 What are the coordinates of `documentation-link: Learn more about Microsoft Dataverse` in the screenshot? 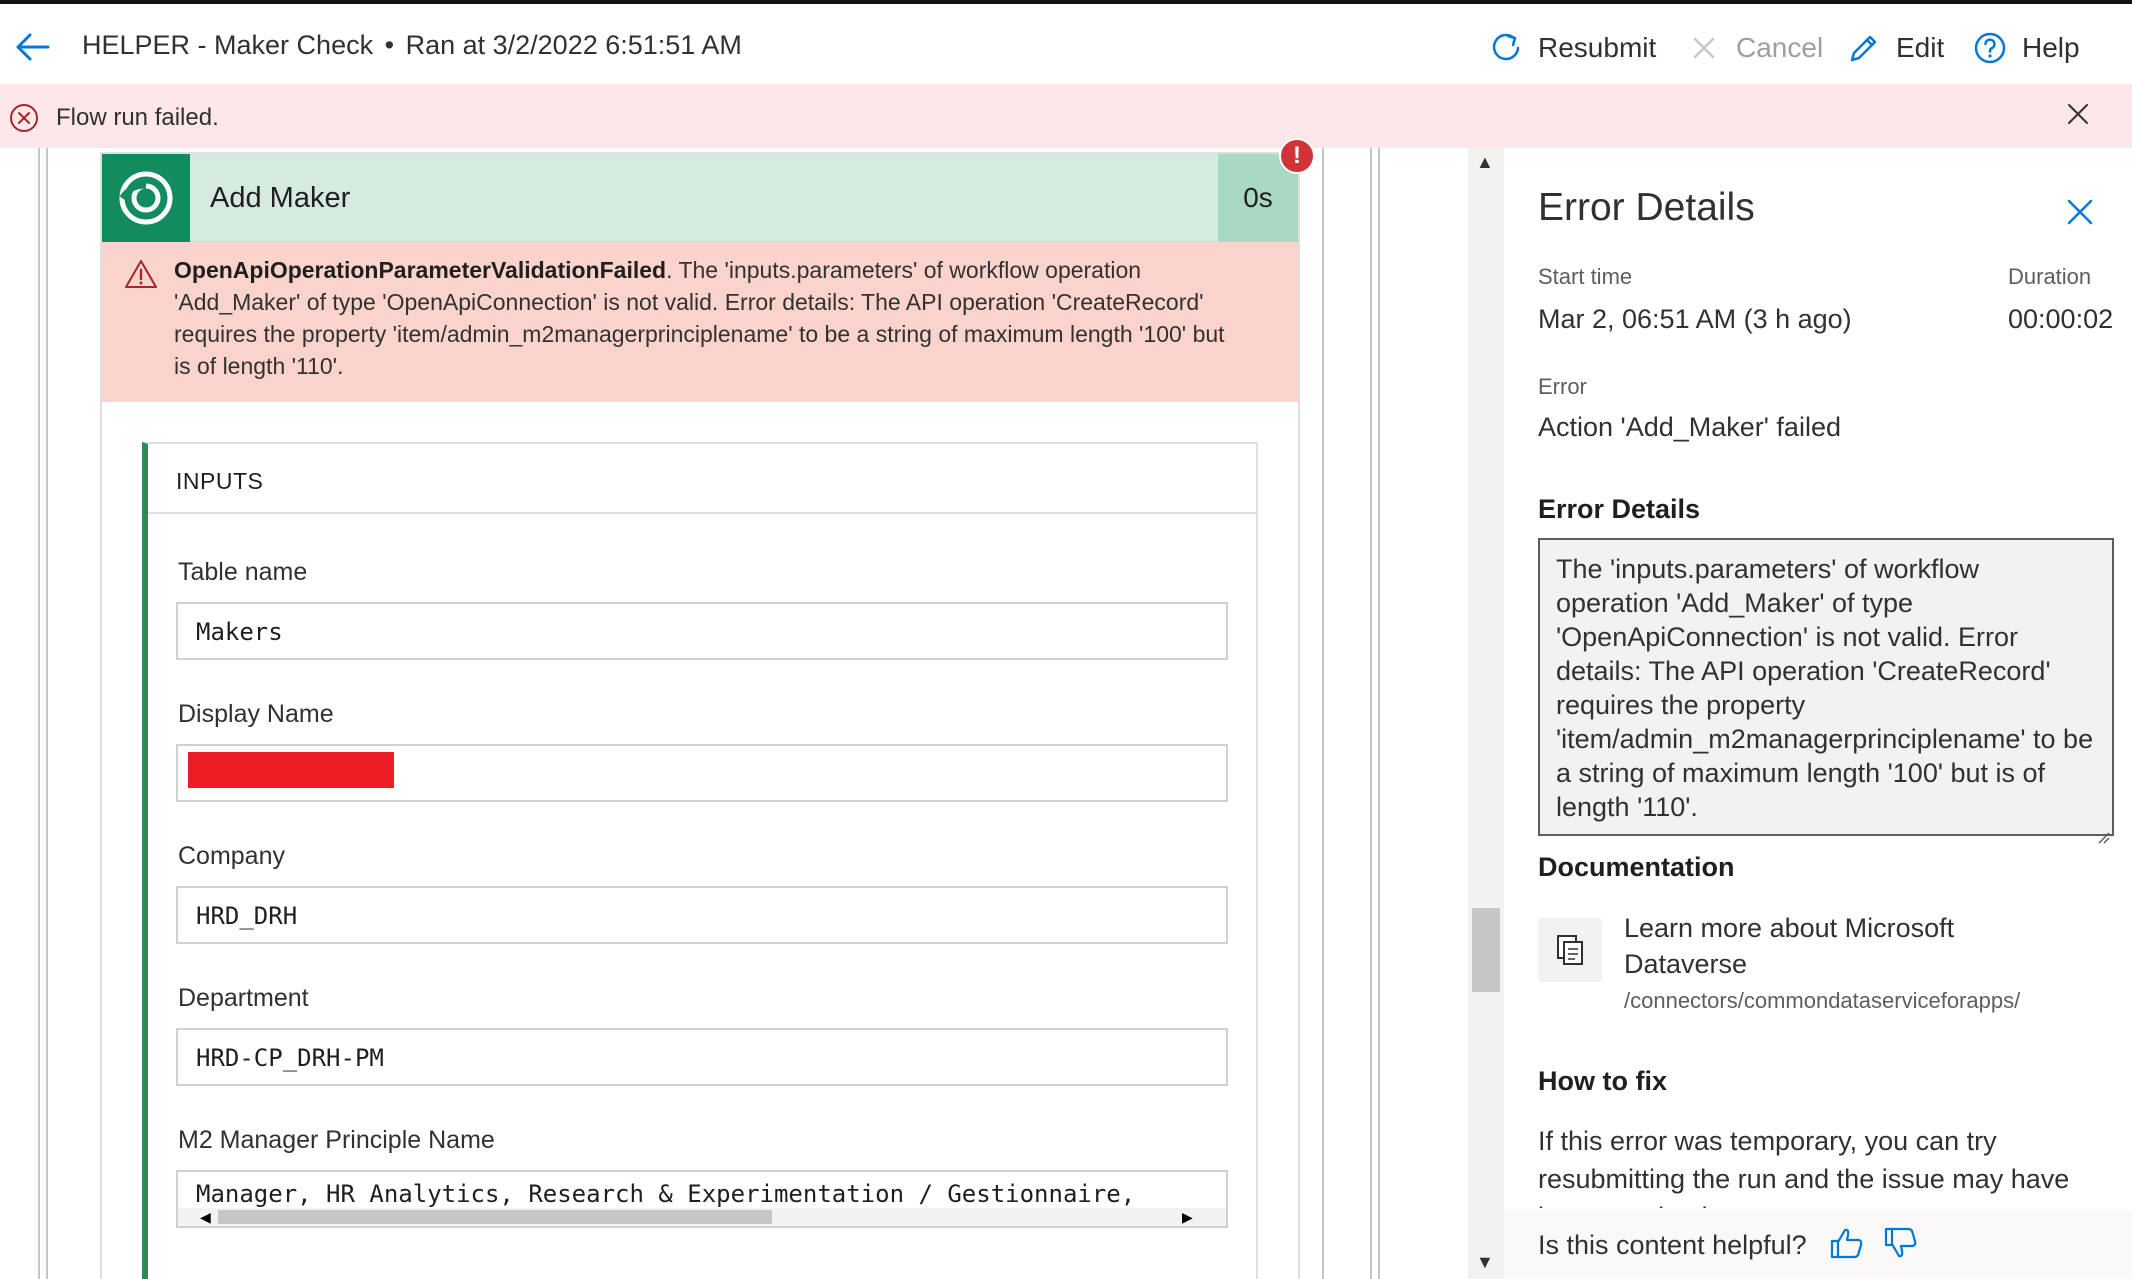 It's located at (1854, 946).